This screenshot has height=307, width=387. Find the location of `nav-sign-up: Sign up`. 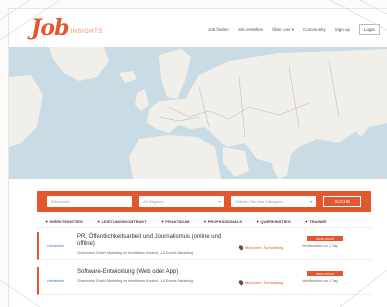

nav-sign-up: Sign up is located at coordinates (342, 29).